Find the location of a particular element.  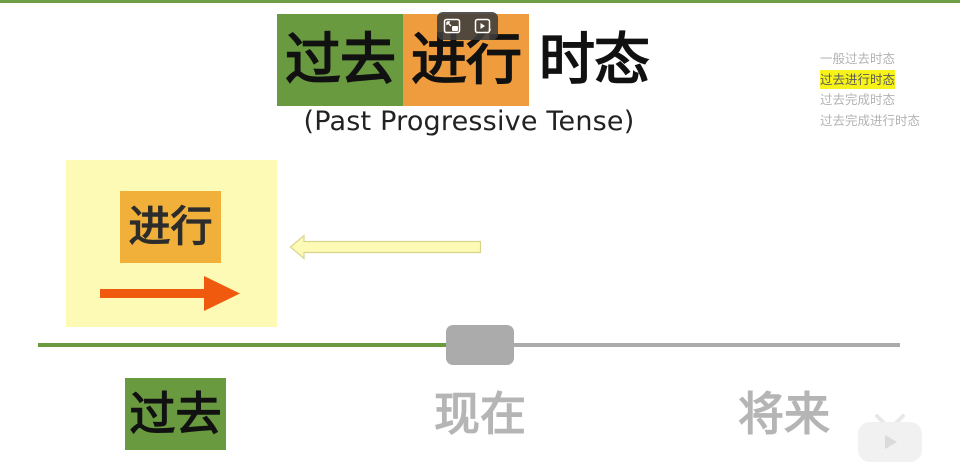

tense-menu-item-active: 过去进行时态 is located at coordinates (870, 79).